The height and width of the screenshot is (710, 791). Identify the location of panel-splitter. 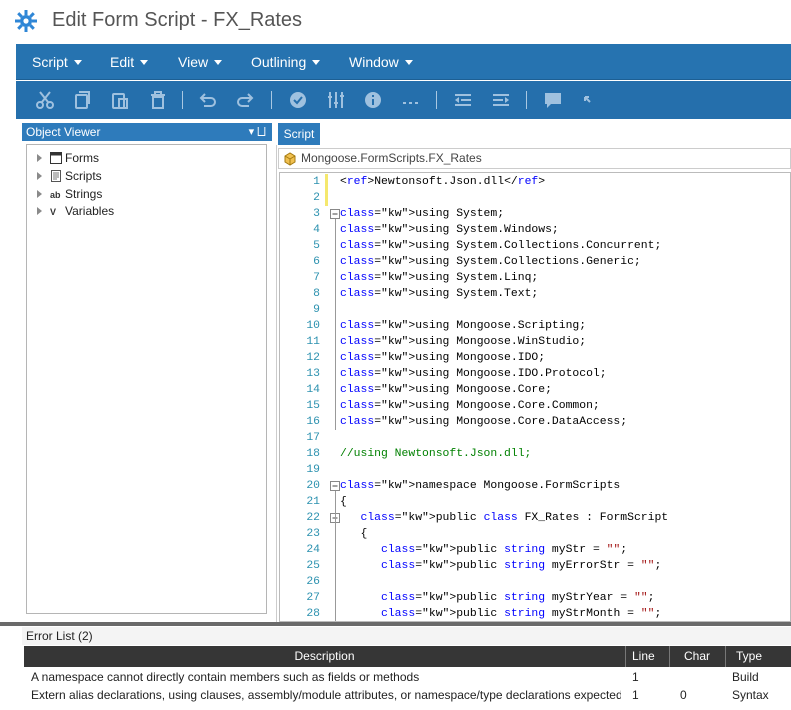
(395, 624).